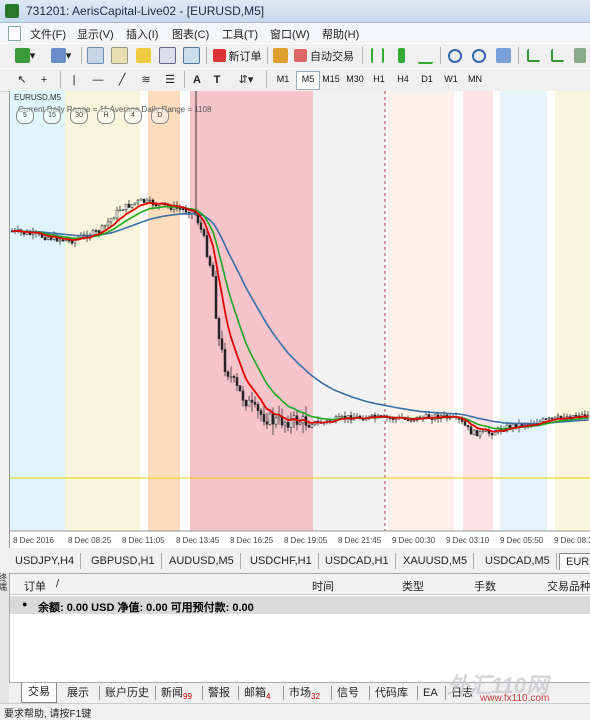 Image resolution: width=590 pixels, height=720 pixels. What do you see at coordinates (304, 693) in the screenshot?
I see `tab-market: 市场32` at bounding box center [304, 693].